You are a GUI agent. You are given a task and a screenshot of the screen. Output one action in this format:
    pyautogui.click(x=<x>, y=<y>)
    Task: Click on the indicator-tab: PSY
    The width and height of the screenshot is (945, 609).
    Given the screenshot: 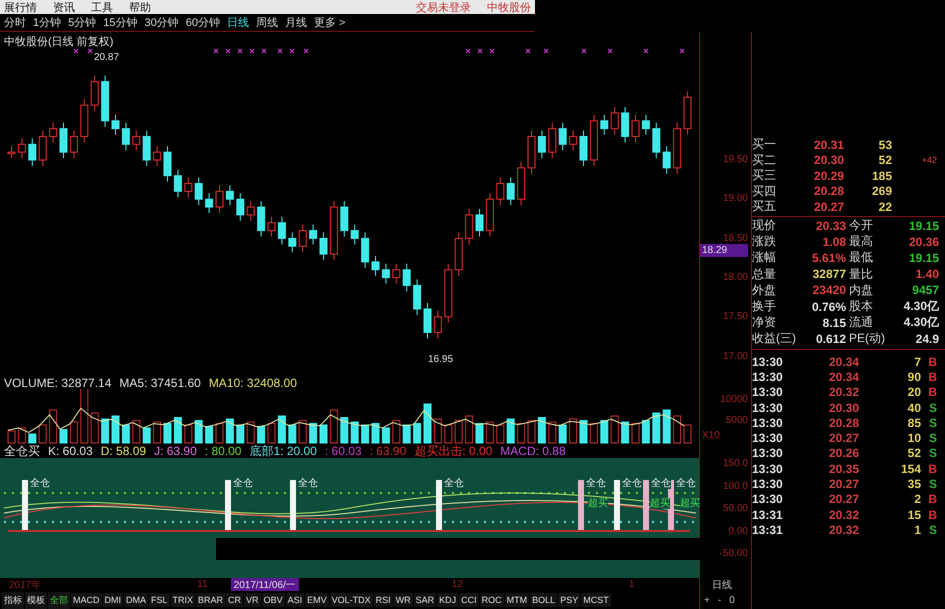 What is the action you would take?
    pyautogui.click(x=569, y=600)
    